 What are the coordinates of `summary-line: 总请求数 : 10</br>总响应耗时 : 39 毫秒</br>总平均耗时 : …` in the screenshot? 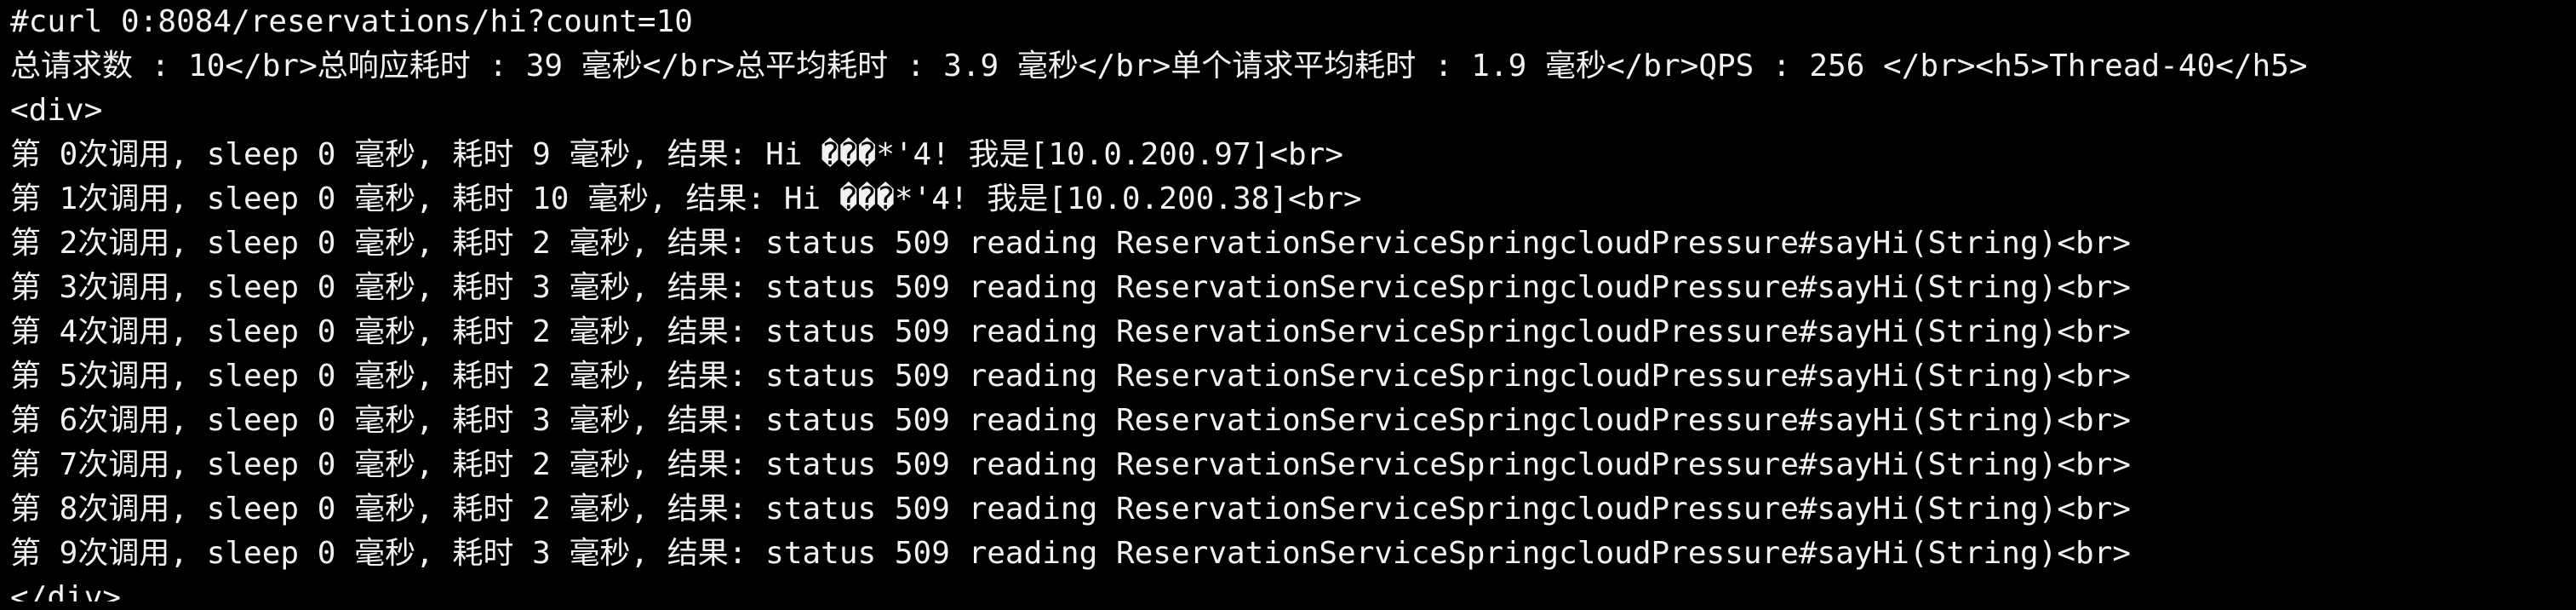 It's located at (1159, 66).